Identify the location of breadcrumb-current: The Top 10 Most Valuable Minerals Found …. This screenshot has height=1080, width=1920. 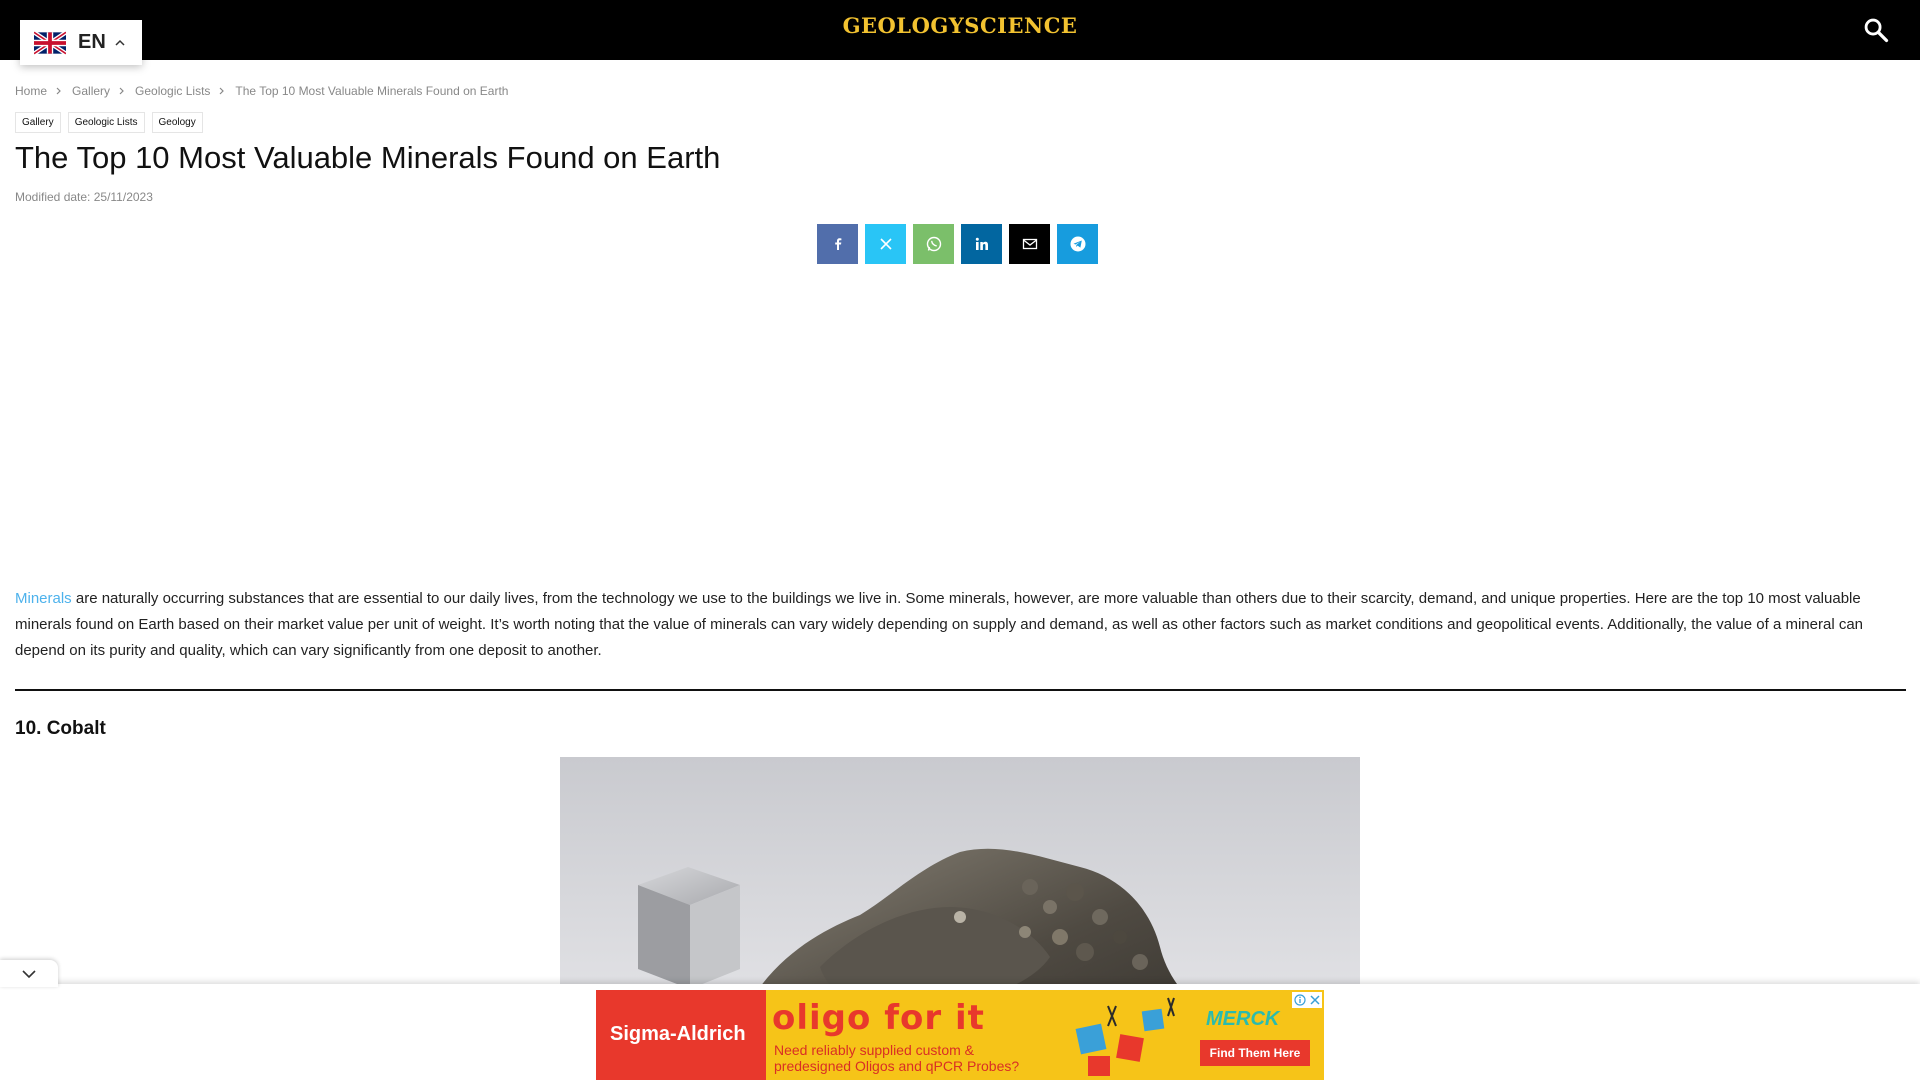
(372, 91).